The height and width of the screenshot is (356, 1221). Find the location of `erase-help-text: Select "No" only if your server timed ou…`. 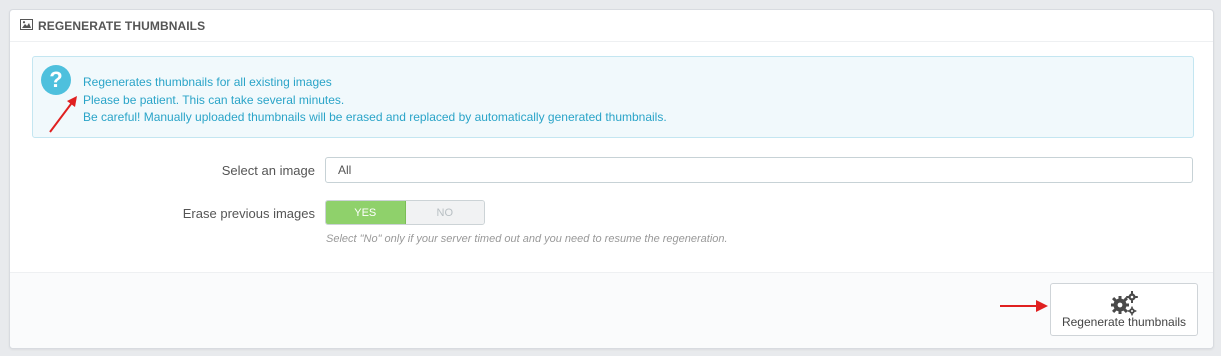

erase-help-text: Select "No" only if your server timed ou… is located at coordinates (527, 239).